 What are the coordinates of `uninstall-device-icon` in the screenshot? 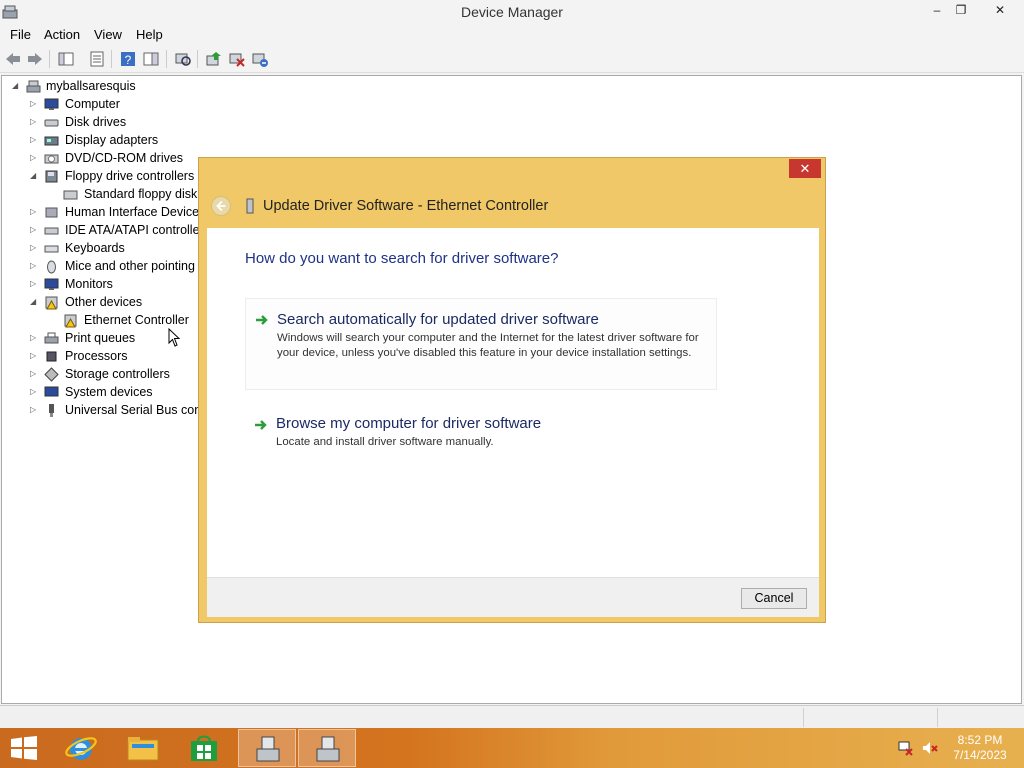 It's located at (260, 59).